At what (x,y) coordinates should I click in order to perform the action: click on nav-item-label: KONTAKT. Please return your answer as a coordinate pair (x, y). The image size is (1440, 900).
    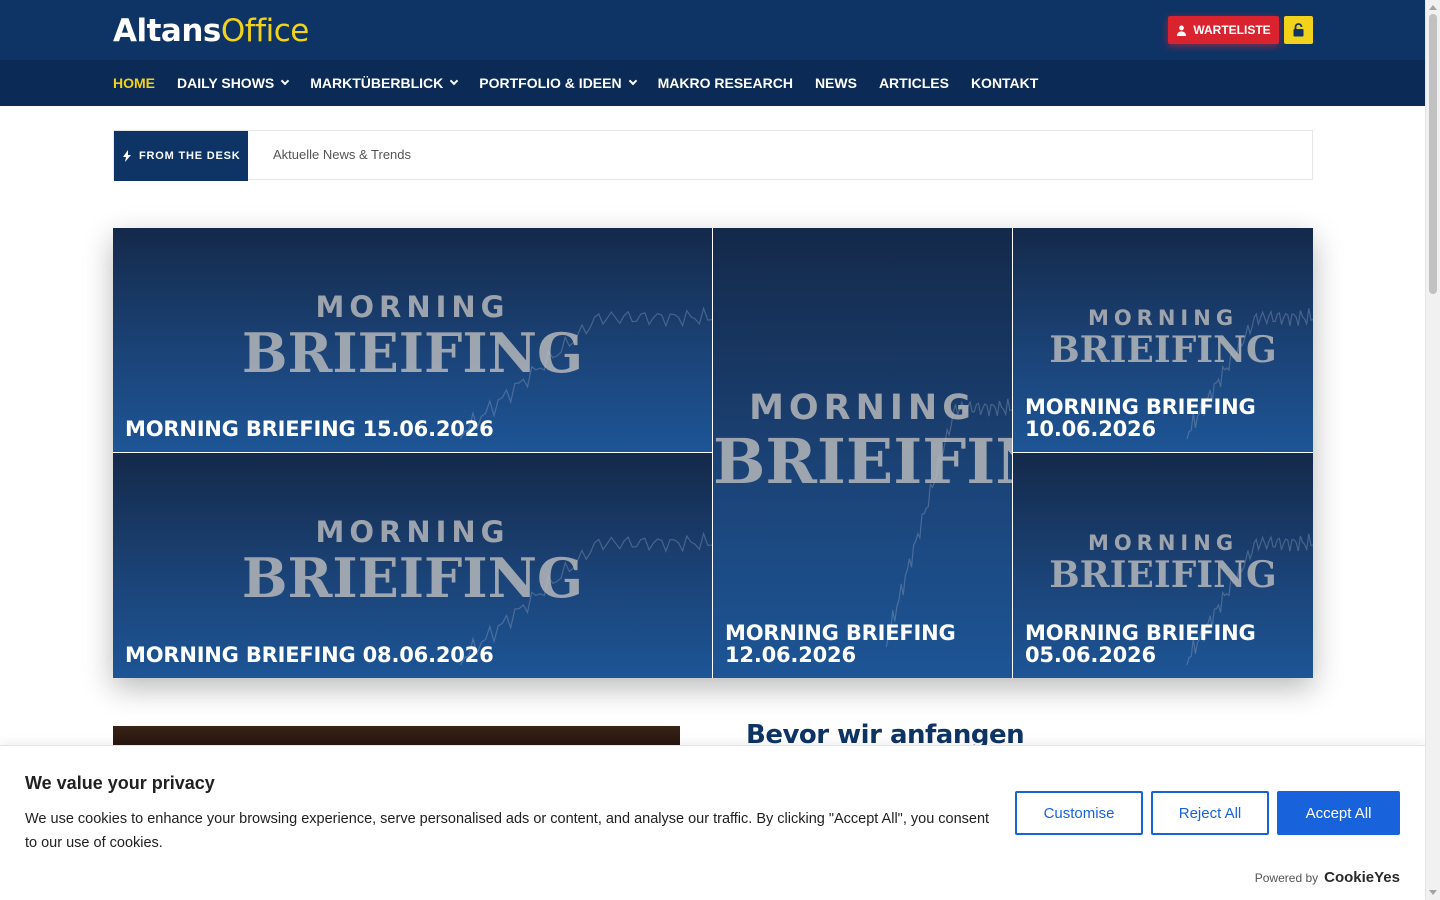
    Looking at the image, I should click on (1004, 83).